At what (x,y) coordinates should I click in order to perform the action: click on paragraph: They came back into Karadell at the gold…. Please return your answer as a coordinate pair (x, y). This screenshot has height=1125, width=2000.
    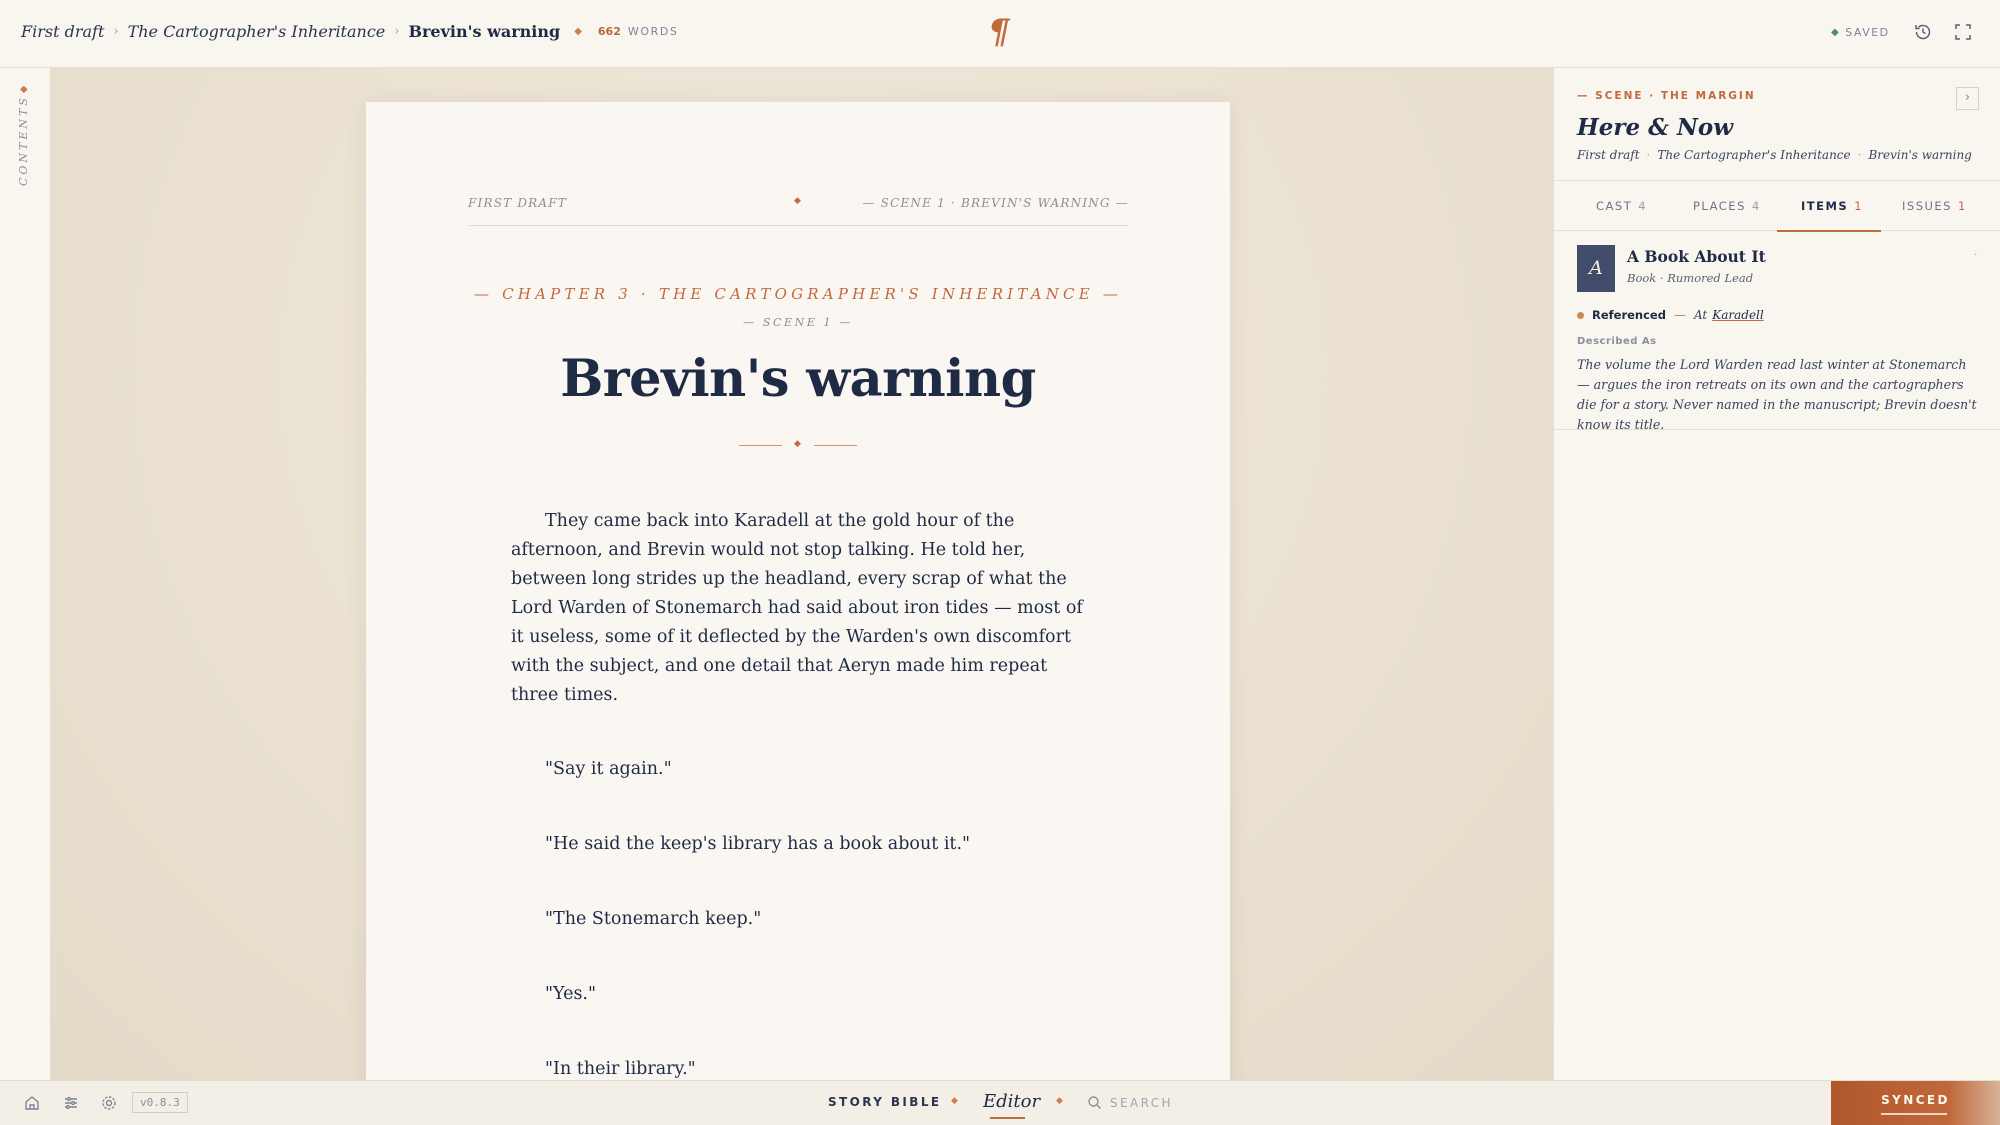
    Looking at the image, I should click on (801, 608).